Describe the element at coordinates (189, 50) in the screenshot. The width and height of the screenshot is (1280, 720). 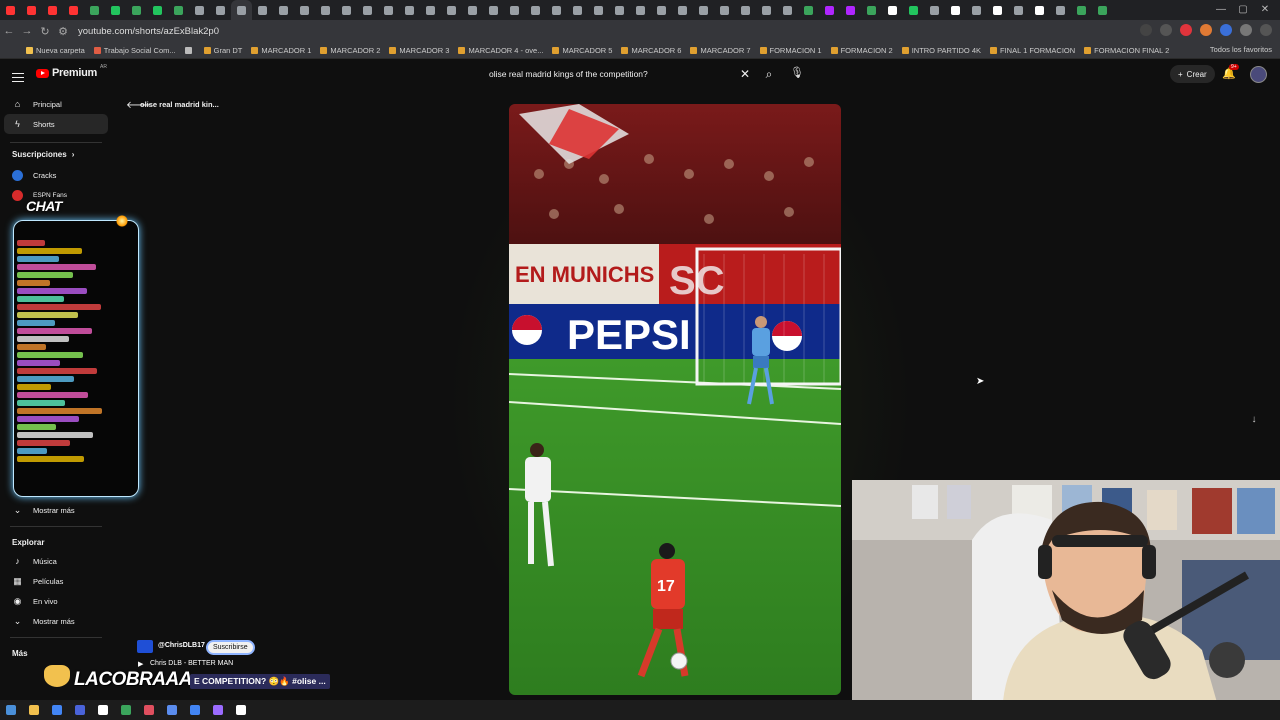
I see `bookmark-item` at that location.